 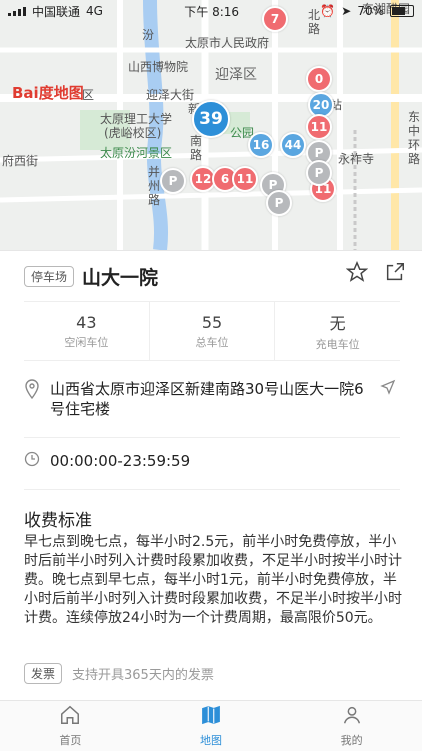 I want to click on tab-profile: 我的, so click(x=351, y=726).